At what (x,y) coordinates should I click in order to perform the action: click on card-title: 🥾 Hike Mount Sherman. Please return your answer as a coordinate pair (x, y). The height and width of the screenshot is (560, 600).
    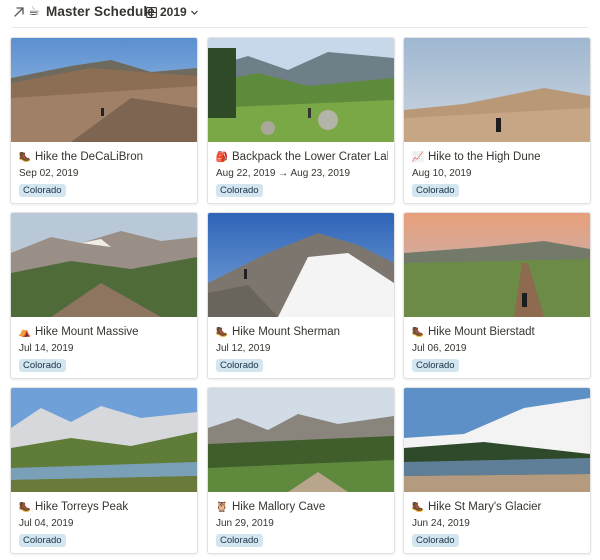
    Looking at the image, I should click on (278, 332).